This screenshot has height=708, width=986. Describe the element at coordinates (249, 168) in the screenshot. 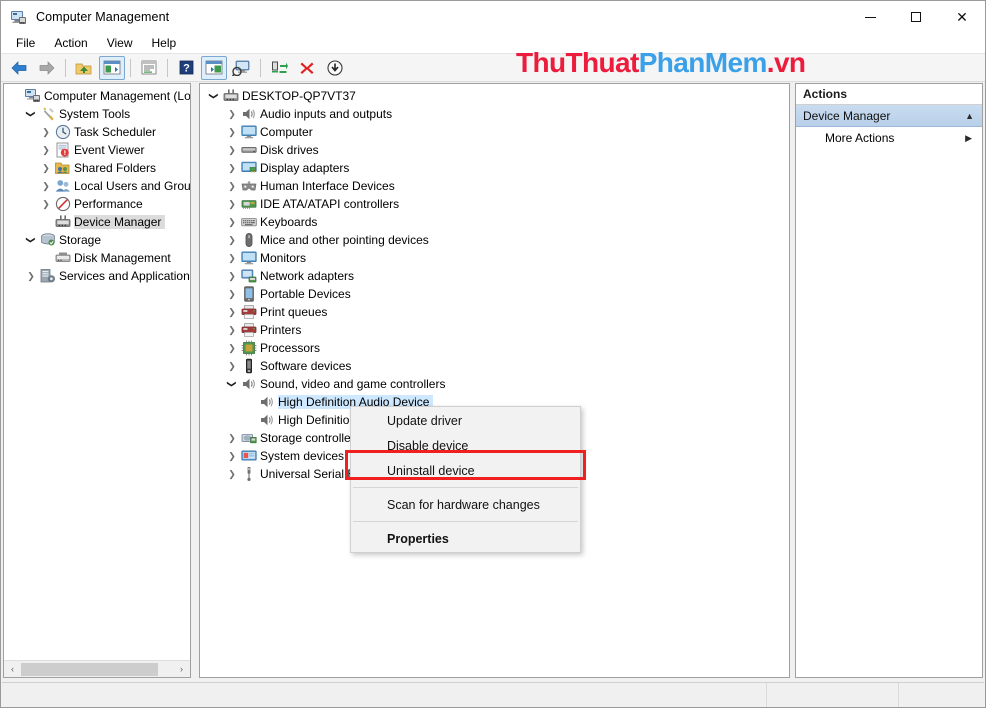

I see `display-adapter-icon` at that location.